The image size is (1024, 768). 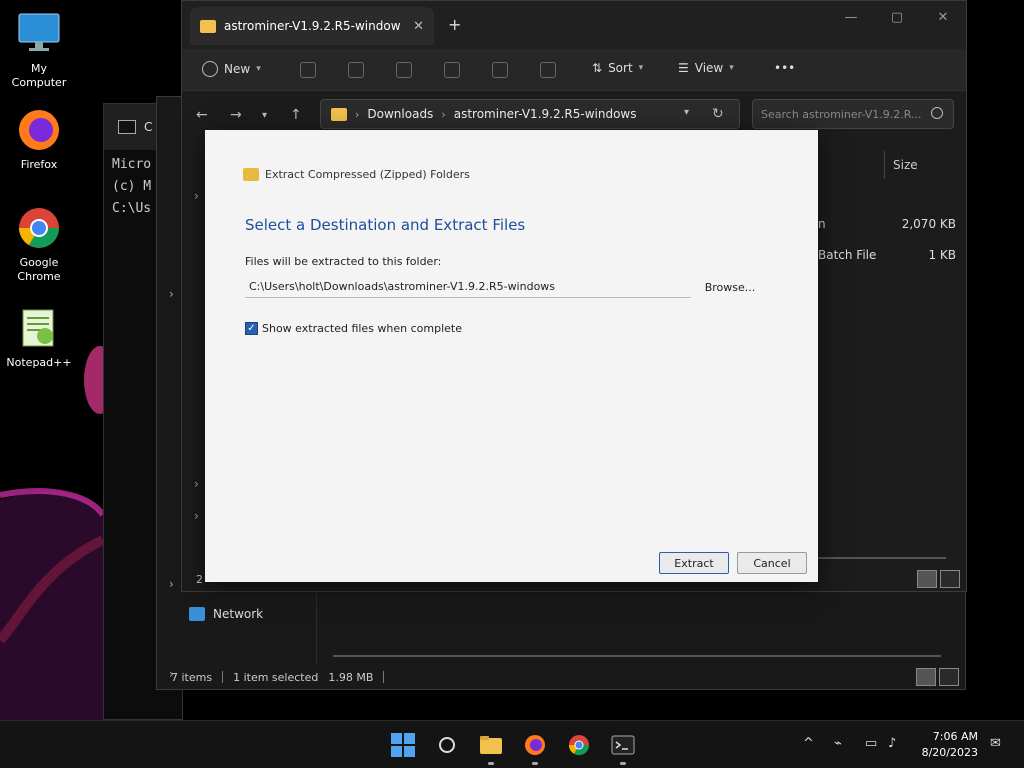 What do you see at coordinates (887, 255) in the screenshot?
I see `file-row: Batch File 1 KB` at bounding box center [887, 255].